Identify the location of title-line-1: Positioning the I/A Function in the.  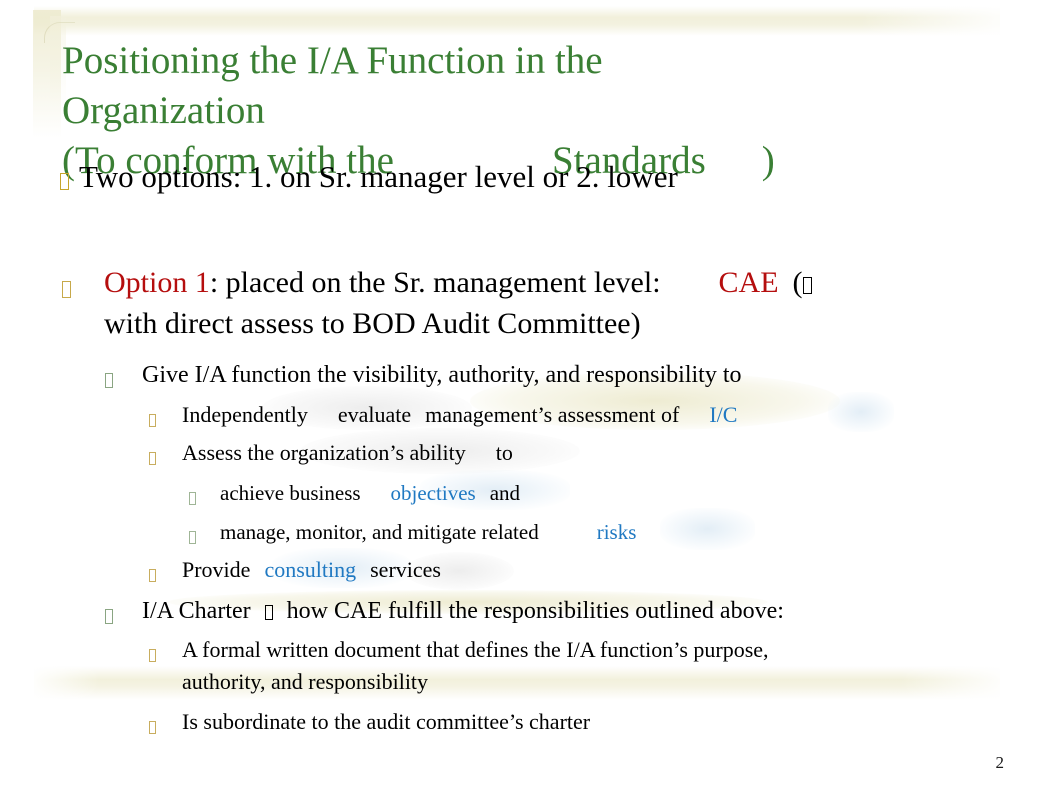
(332, 60).